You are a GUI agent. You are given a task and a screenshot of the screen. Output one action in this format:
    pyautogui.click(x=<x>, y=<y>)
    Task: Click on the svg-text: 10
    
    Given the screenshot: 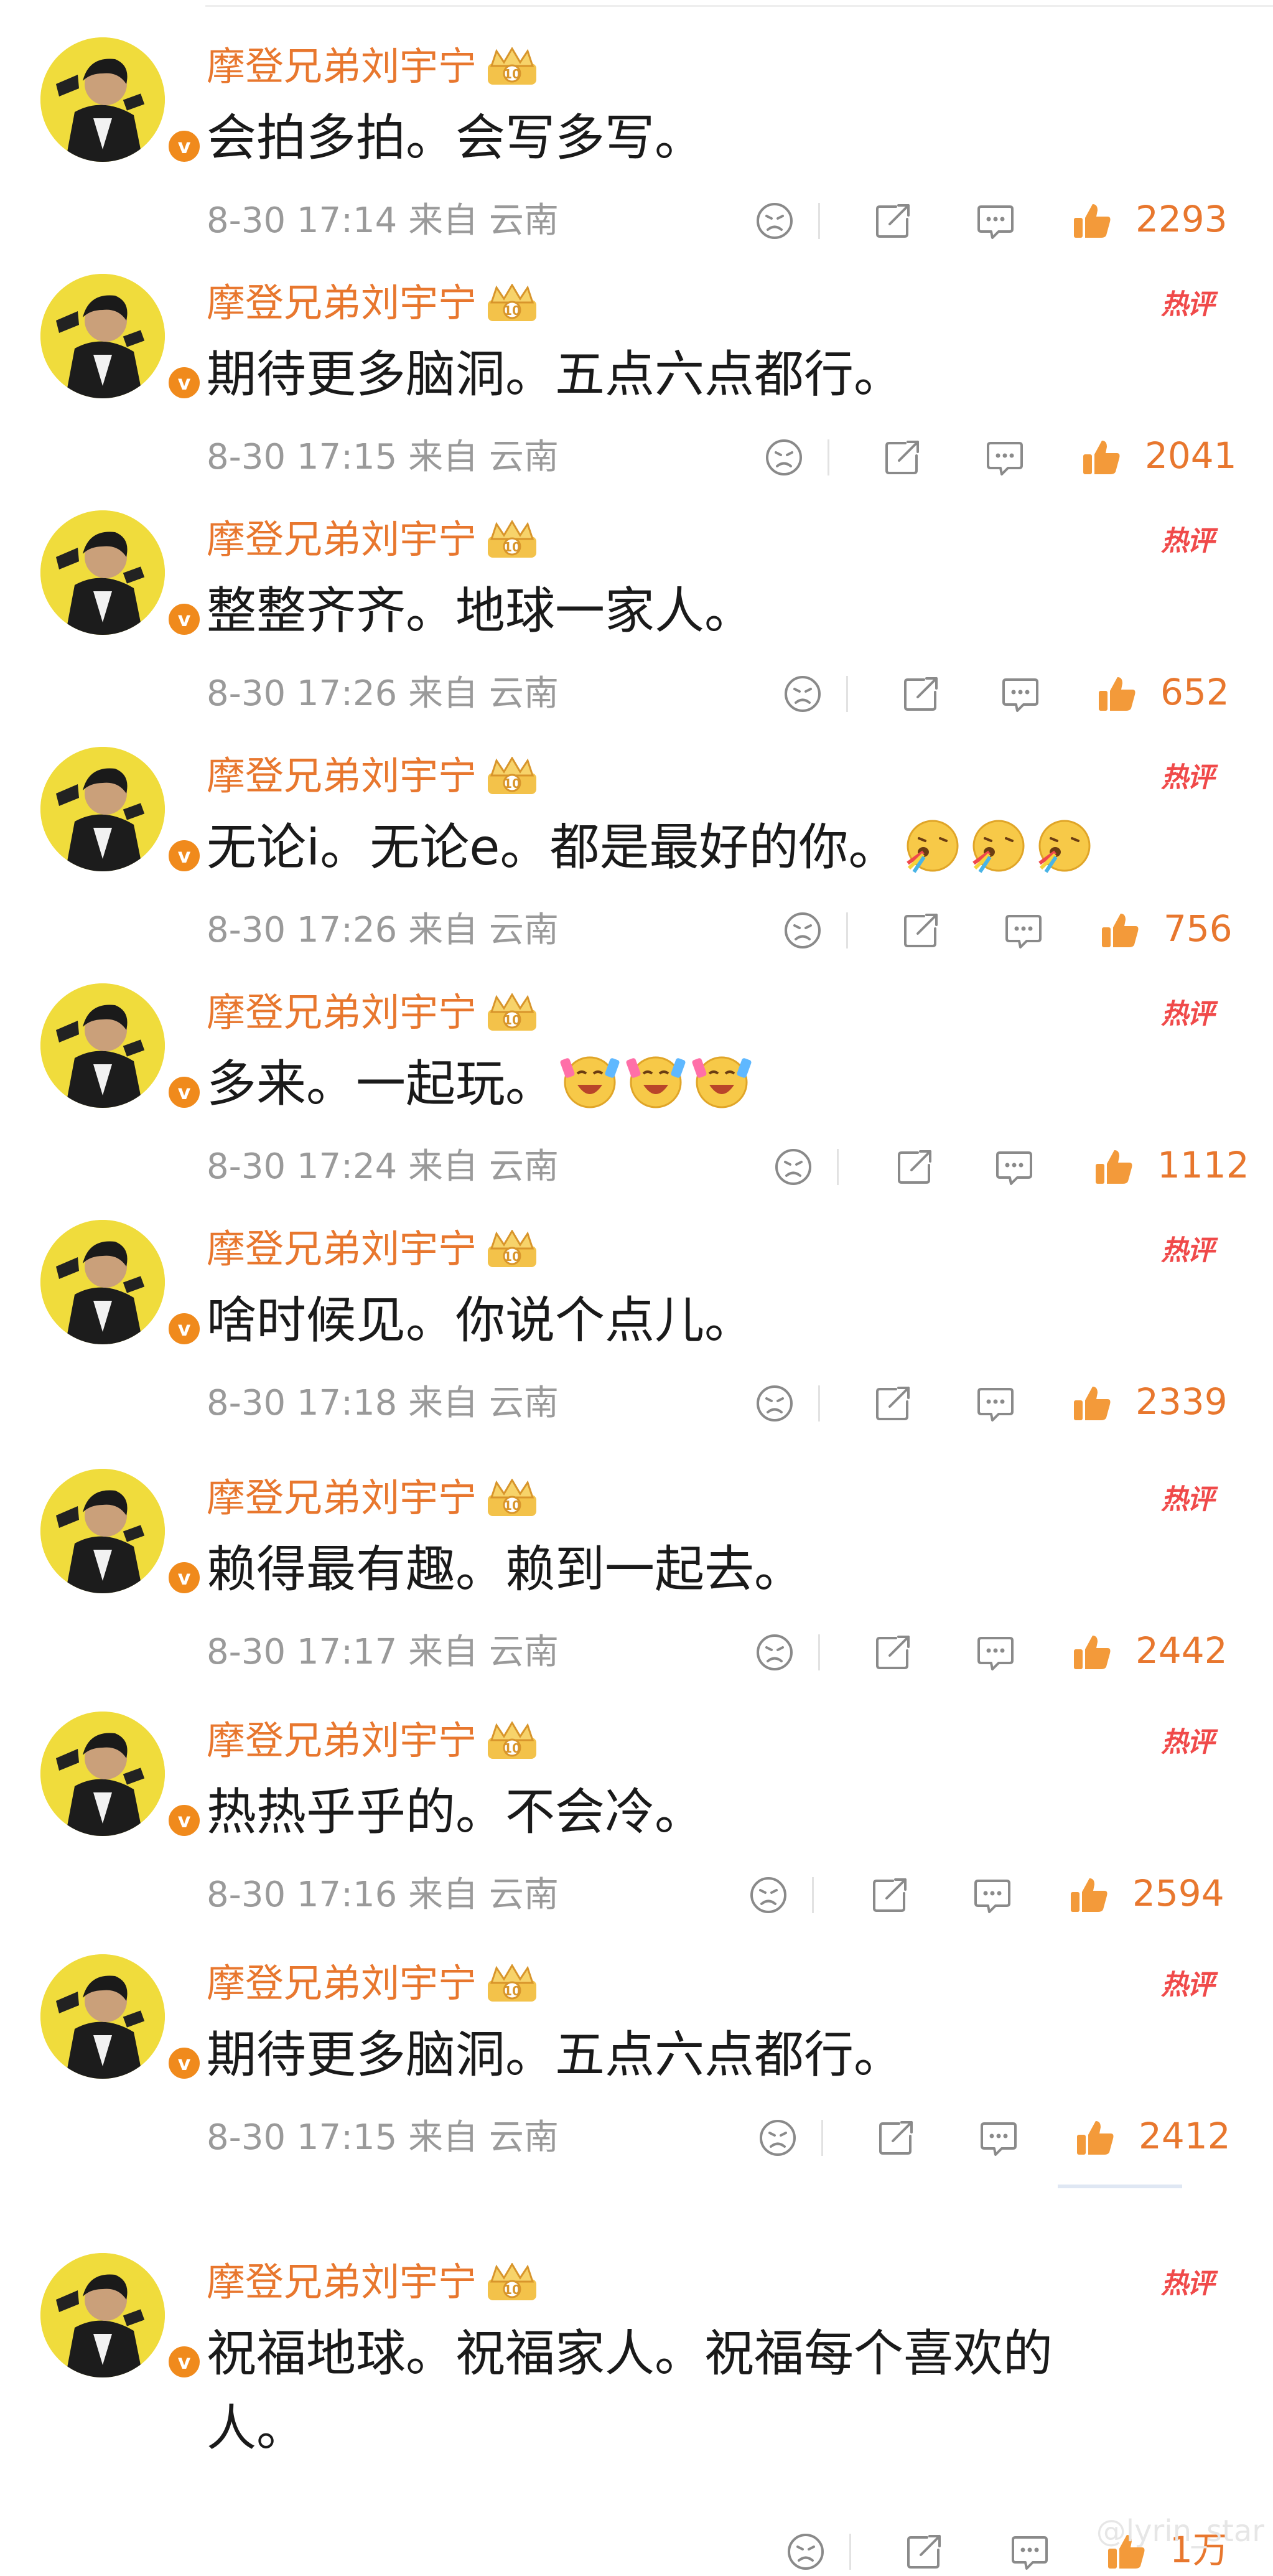 What is the action you would take?
    pyautogui.click(x=512, y=547)
    